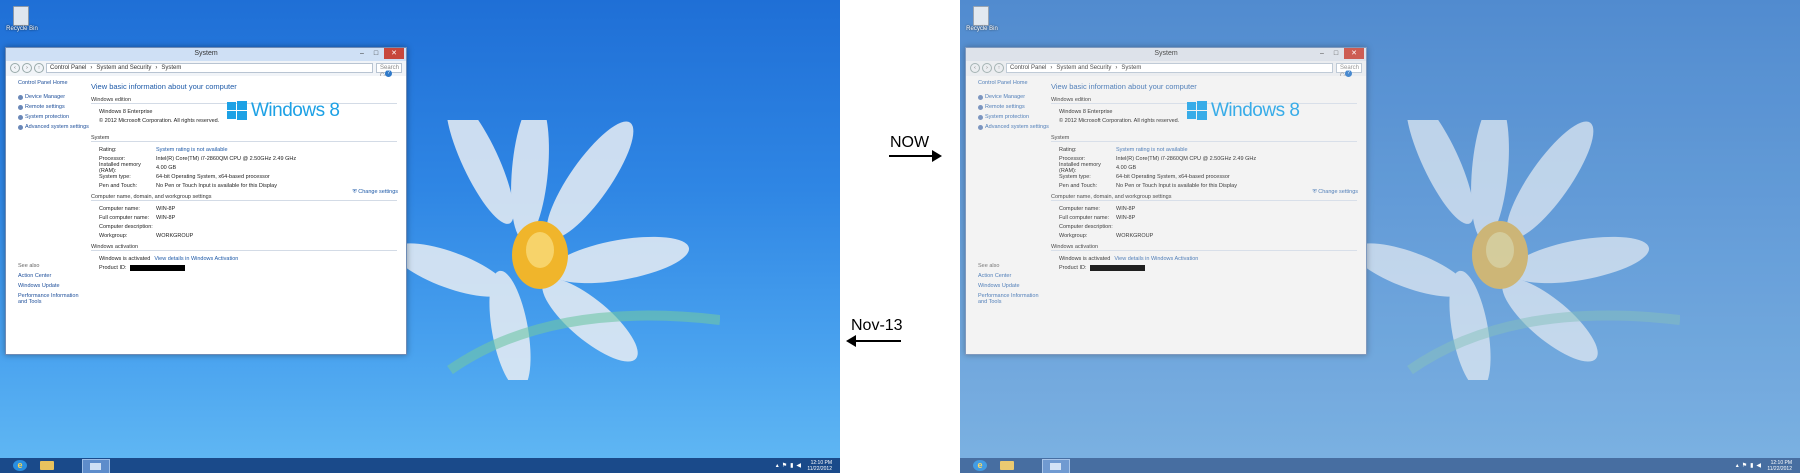 The height and width of the screenshot is (473, 1800). Describe the element at coordinates (913, 156) in the screenshot. I see `now-arrow` at that location.